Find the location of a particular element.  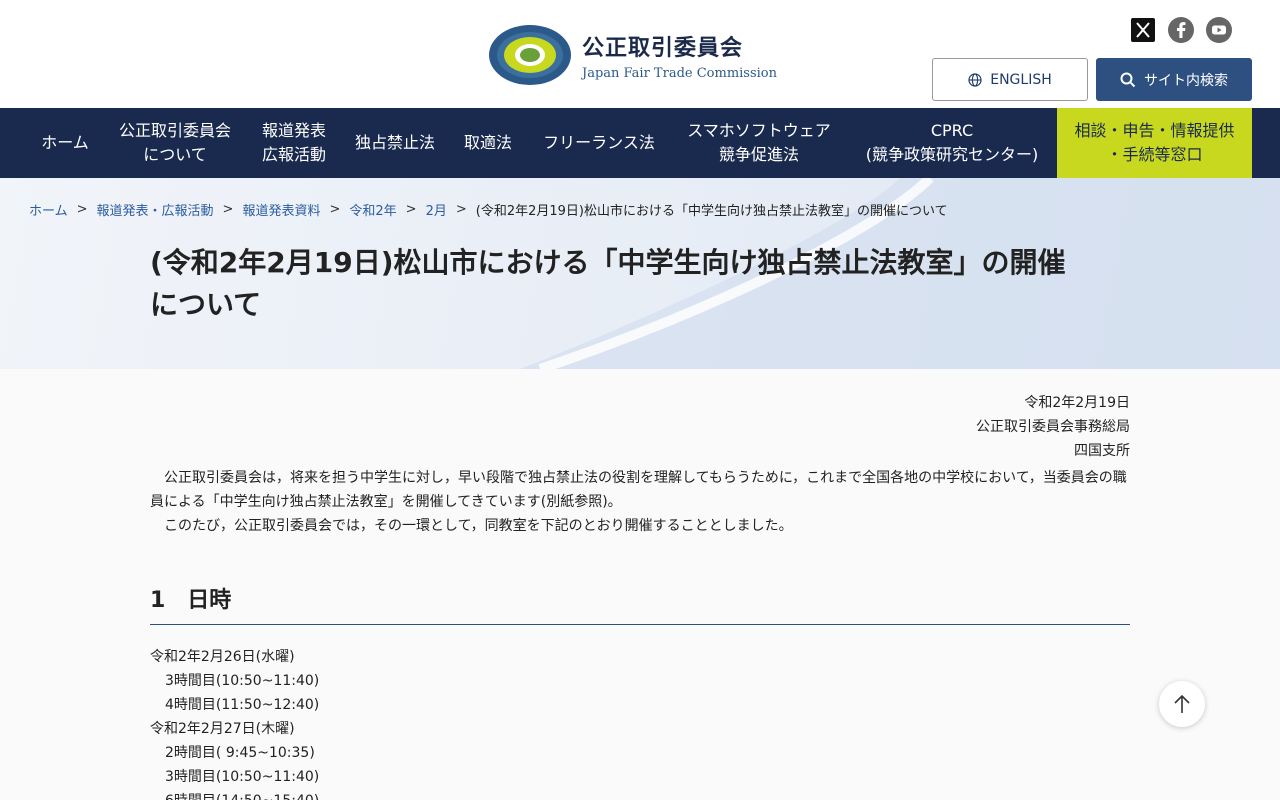

back-to-top-button is located at coordinates (1182, 704).